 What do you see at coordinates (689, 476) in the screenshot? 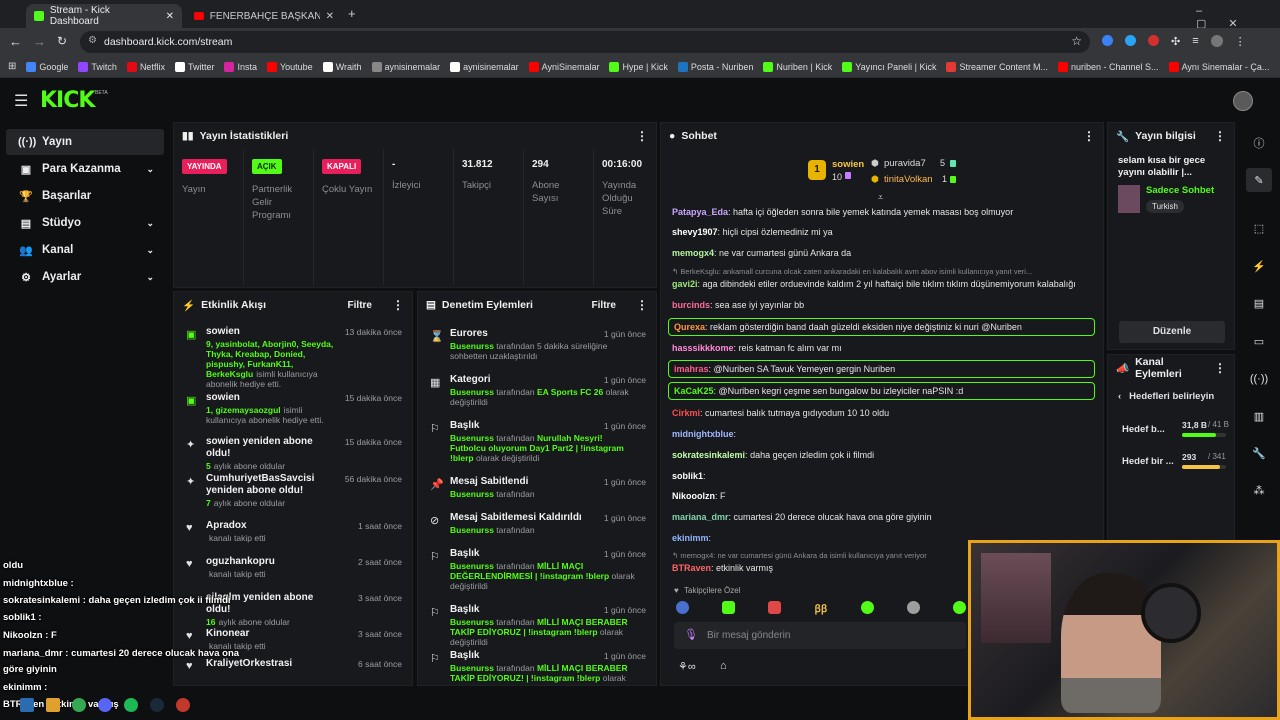
I see `chat-message: soblik1:` at bounding box center [689, 476].